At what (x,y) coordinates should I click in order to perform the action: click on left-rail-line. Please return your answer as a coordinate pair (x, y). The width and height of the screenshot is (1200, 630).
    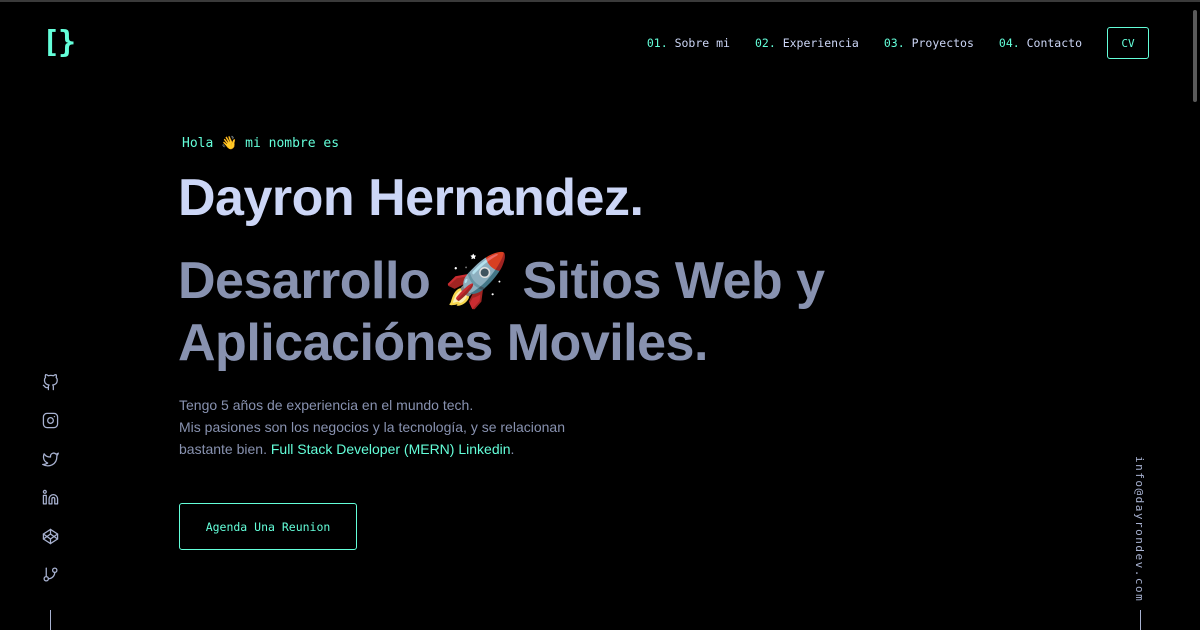
    Looking at the image, I should click on (50, 620).